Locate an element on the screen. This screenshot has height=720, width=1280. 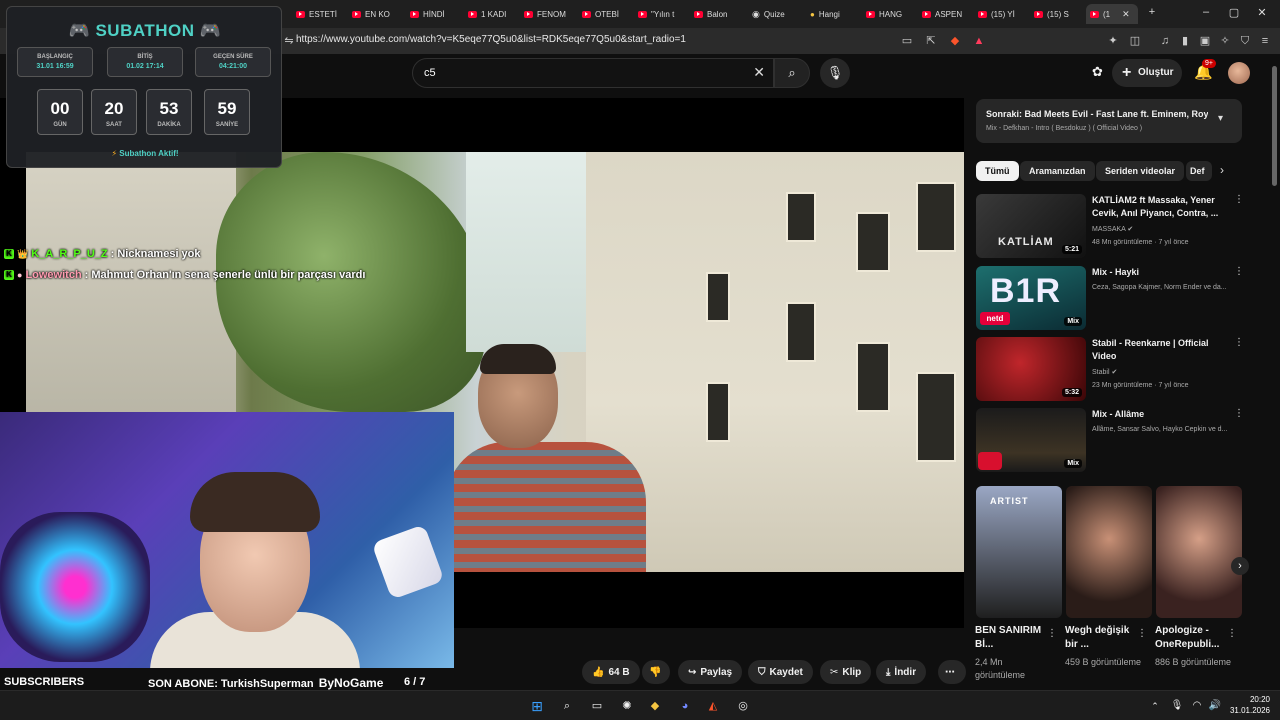
brave-shield-icon: ◆ is located at coordinates (955, 41).